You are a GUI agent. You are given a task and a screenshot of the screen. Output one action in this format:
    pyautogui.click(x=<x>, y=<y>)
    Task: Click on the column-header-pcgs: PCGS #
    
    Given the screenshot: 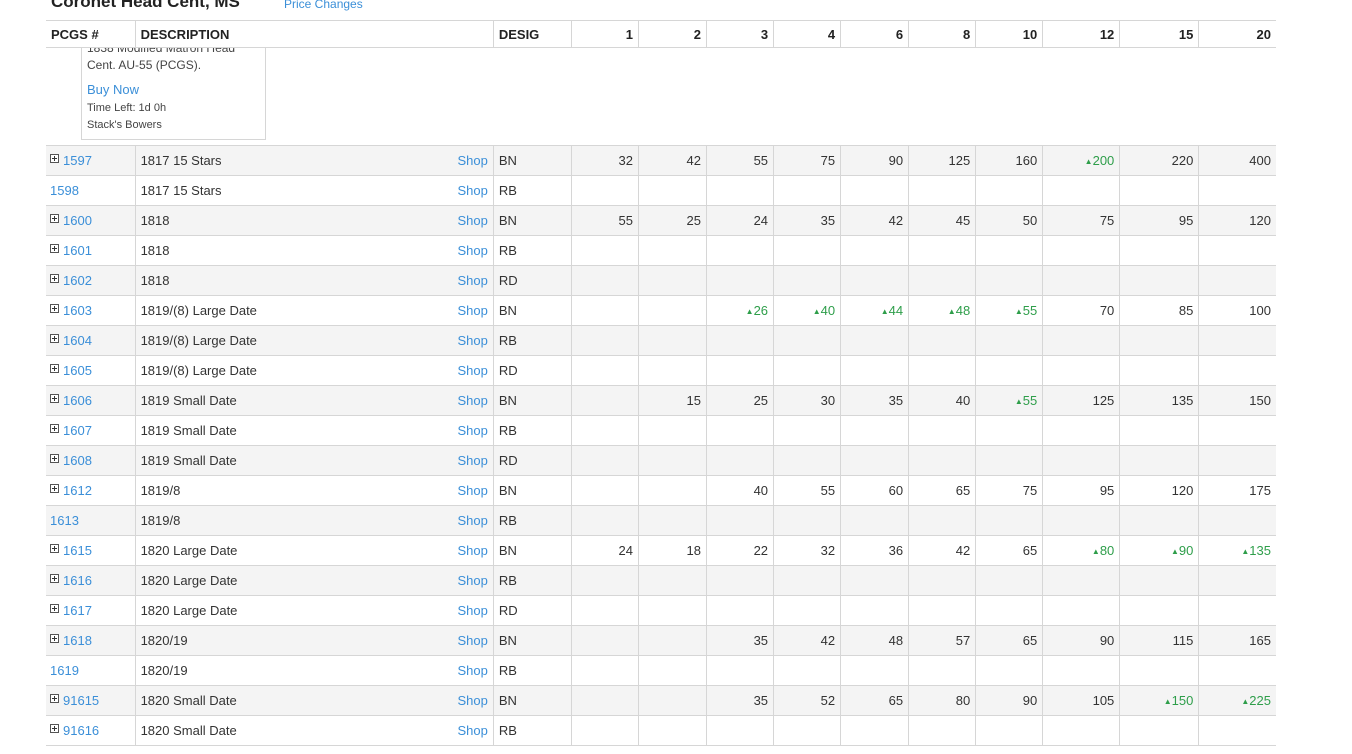 What is the action you would take?
    pyautogui.click(x=91, y=34)
    